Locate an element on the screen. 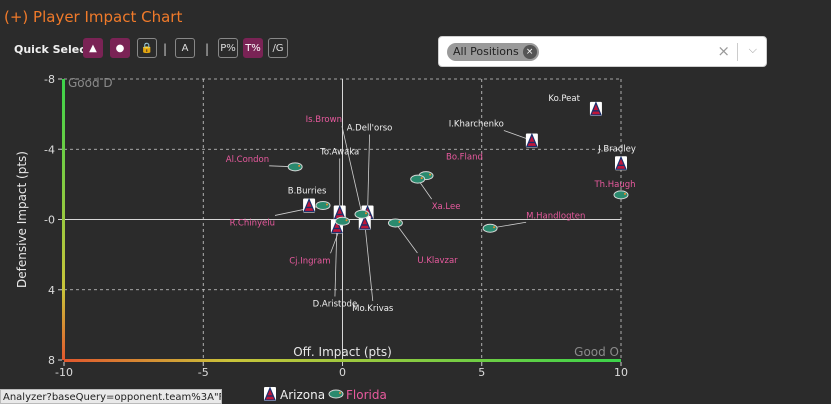  point-label: A.Dell'orso is located at coordinates (370, 128).